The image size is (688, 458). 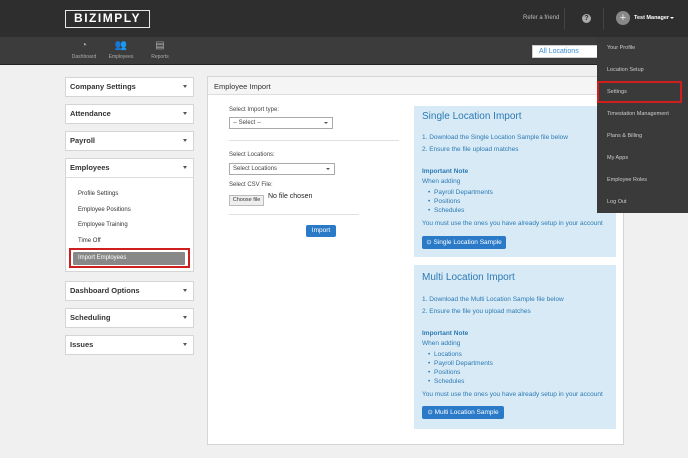 What do you see at coordinates (247, 123) in the screenshot?
I see `import-type-value: -- Select --` at bounding box center [247, 123].